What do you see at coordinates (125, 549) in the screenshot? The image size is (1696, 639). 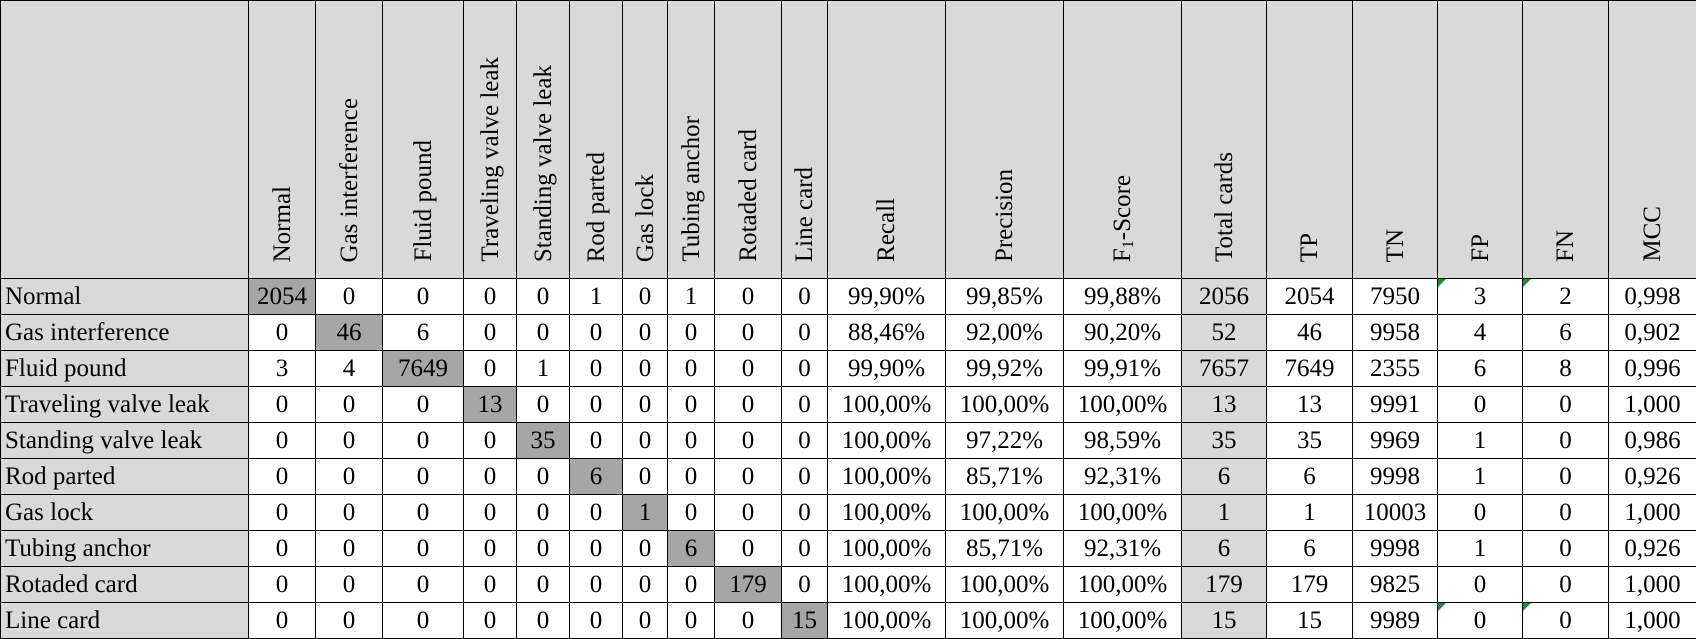 I see `row-label: Tubing anchor` at bounding box center [125, 549].